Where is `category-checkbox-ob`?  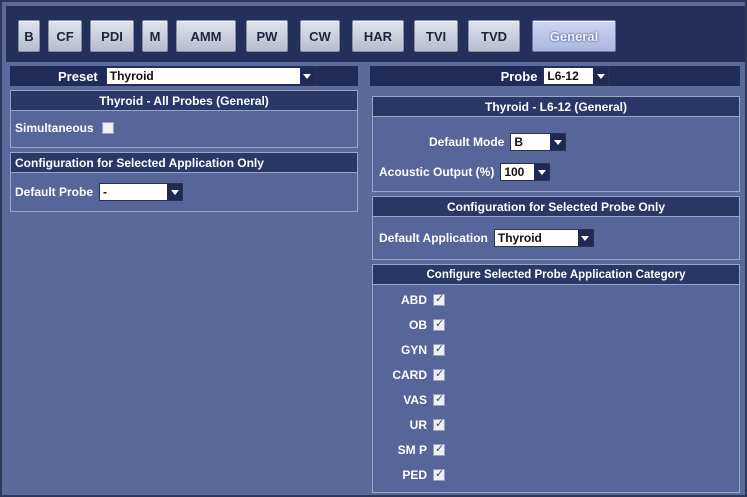 category-checkbox-ob is located at coordinates (439, 324).